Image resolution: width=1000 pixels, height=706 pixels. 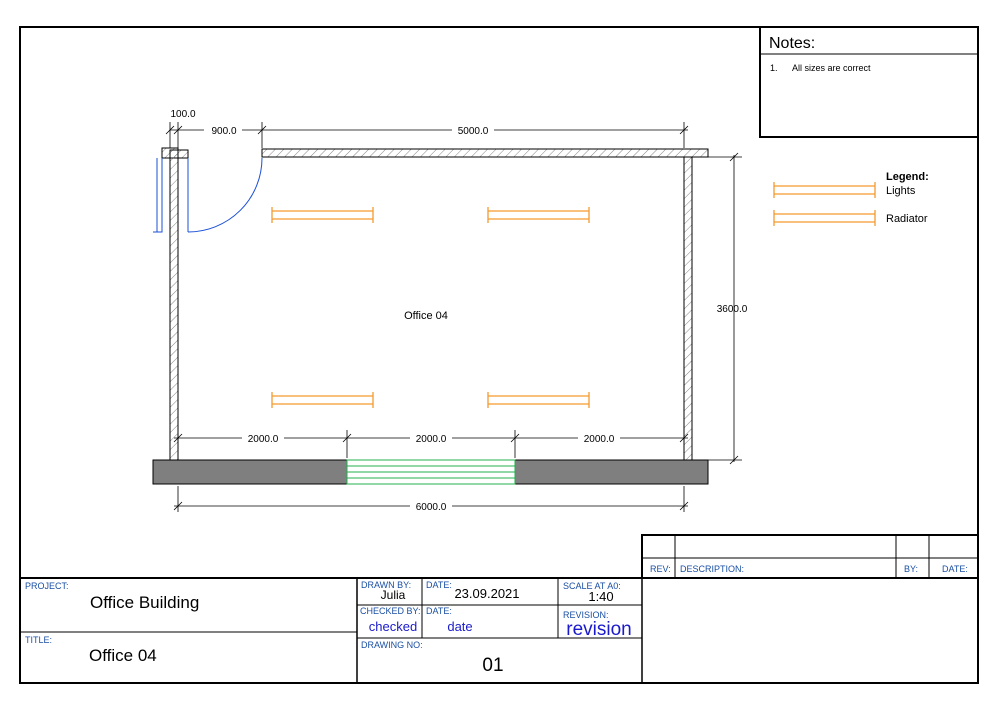 What do you see at coordinates (459, 626) in the screenshot?
I see `checked-date-value: date` at bounding box center [459, 626].